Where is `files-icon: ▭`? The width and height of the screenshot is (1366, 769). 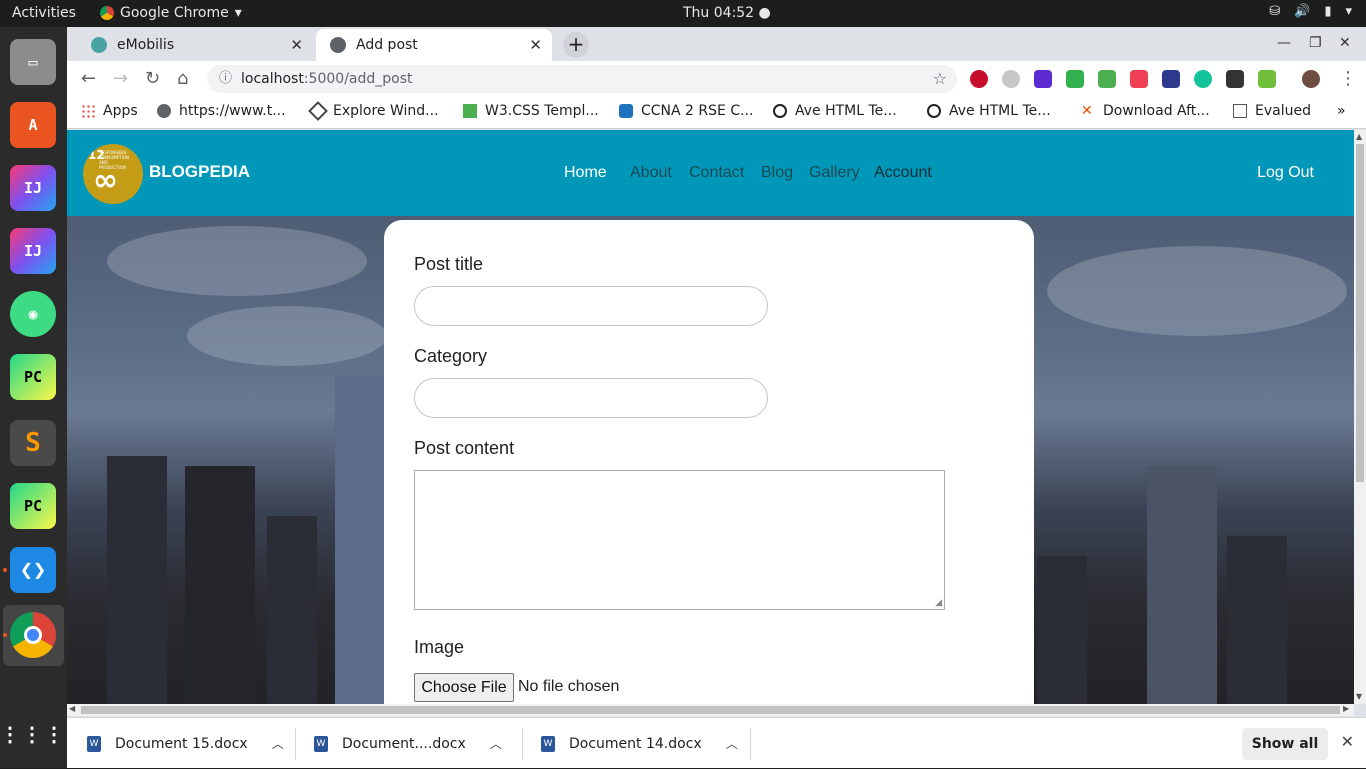 files-icon: ▭ is located at coordinates (33, 62).